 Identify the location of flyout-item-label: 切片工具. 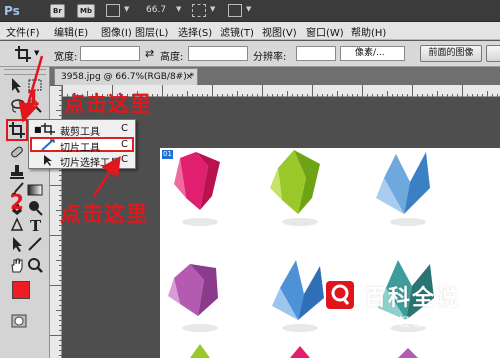
(80, 148).